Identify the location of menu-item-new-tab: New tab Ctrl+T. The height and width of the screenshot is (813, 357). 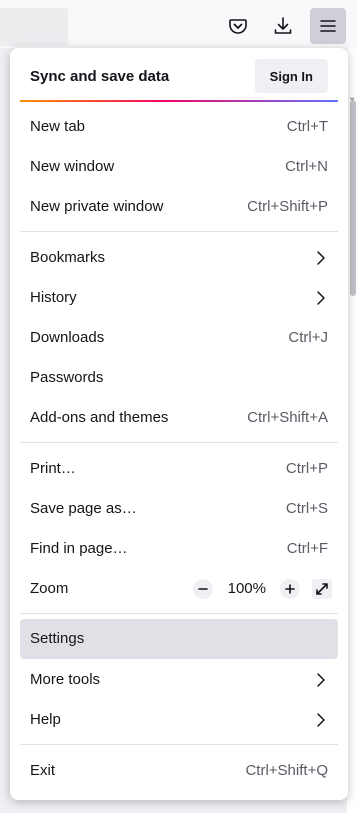
(179, 127).